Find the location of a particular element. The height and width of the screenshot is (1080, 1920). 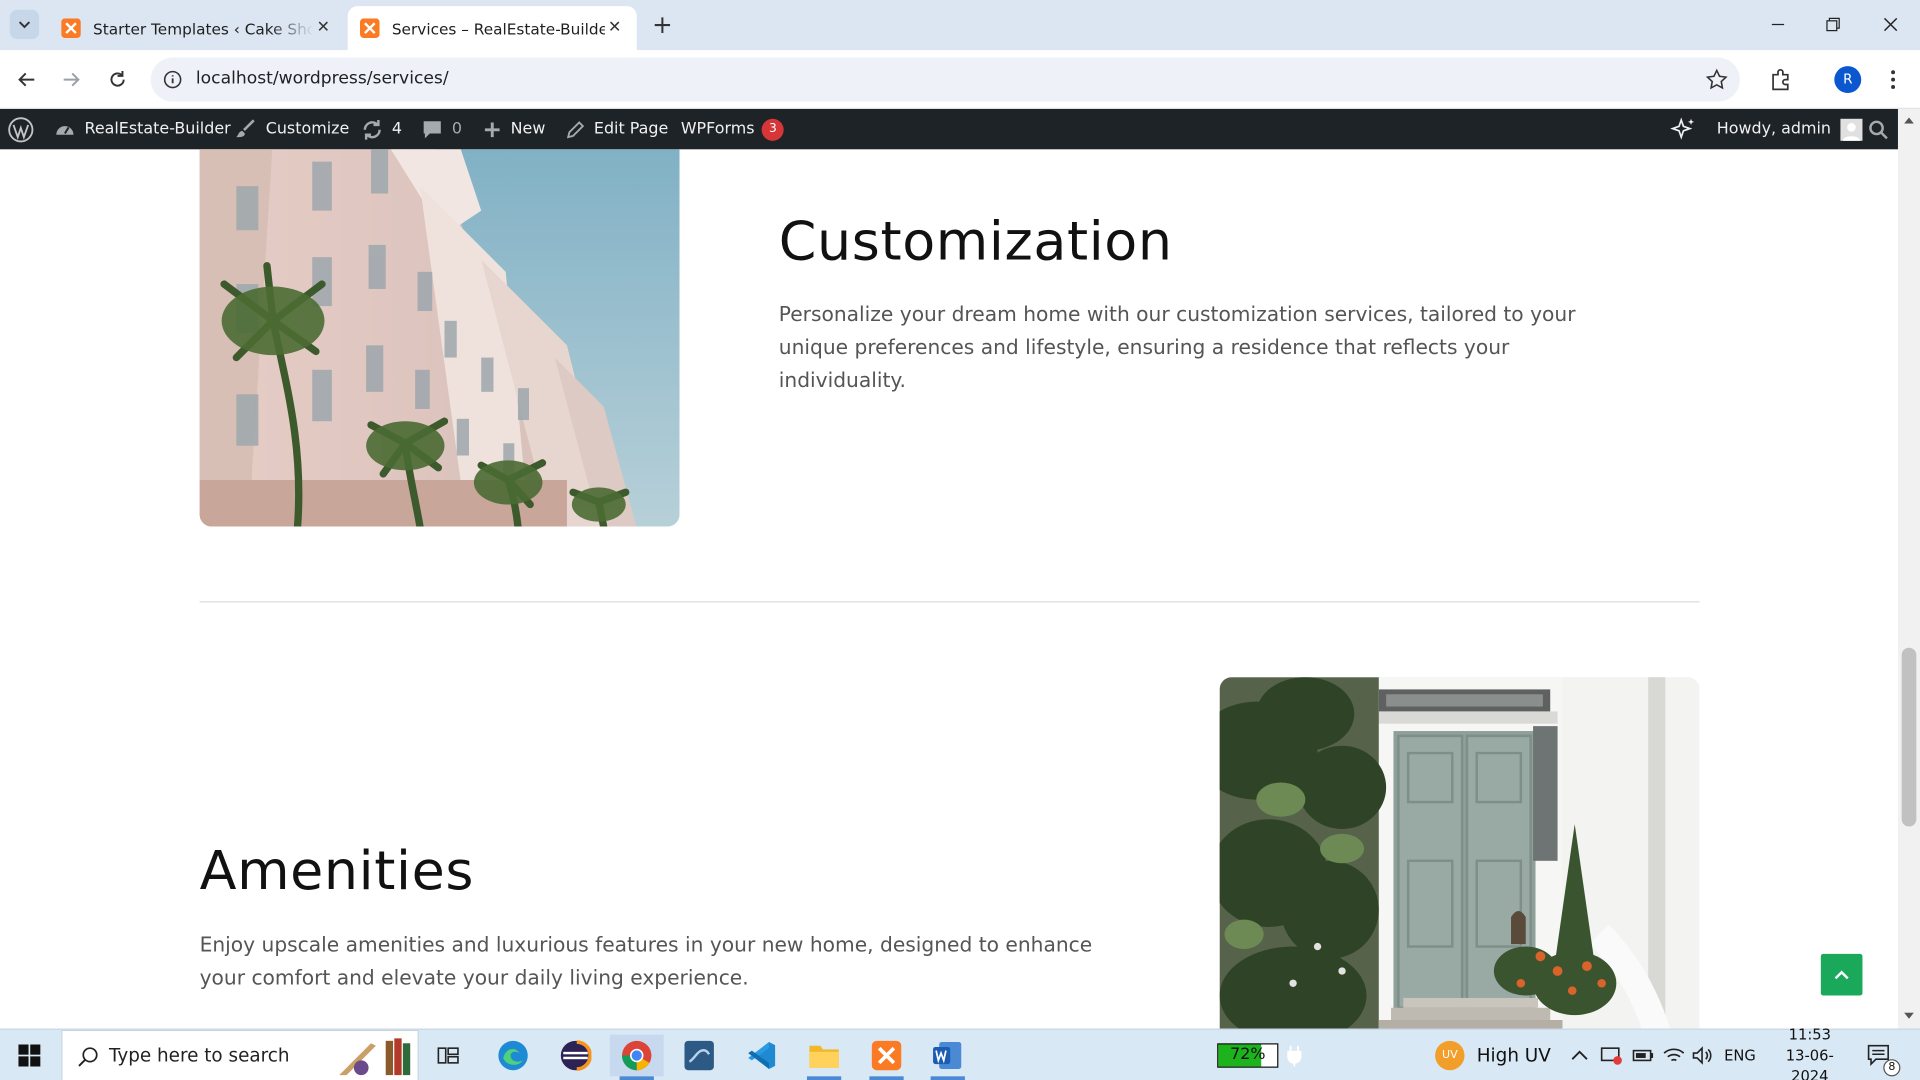

edit-page-link: Edit Page is located at coordinates (617, 129).